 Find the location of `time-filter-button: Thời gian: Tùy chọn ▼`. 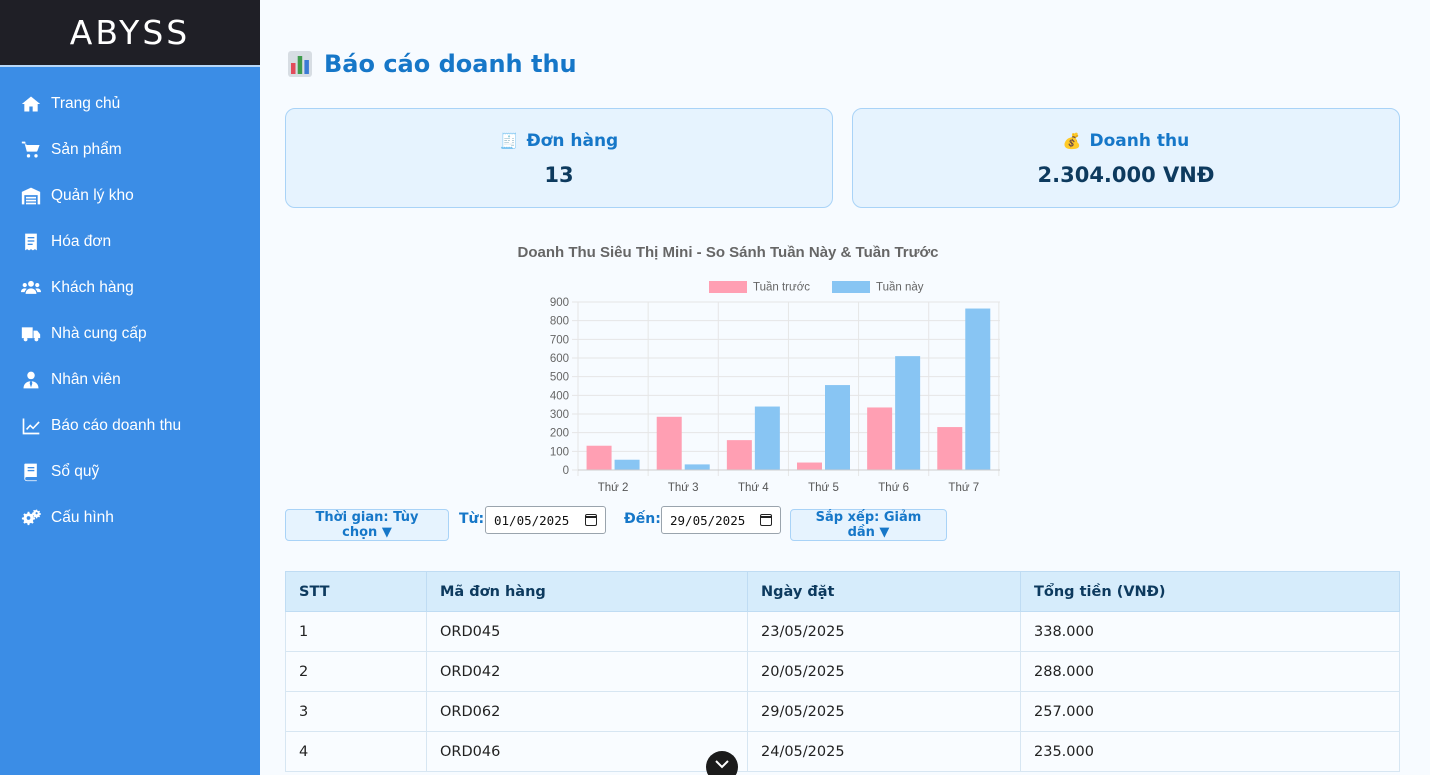

time-filter-button: Thời gian: Tùy chọn ▼ is located at coordinates (367, 525).